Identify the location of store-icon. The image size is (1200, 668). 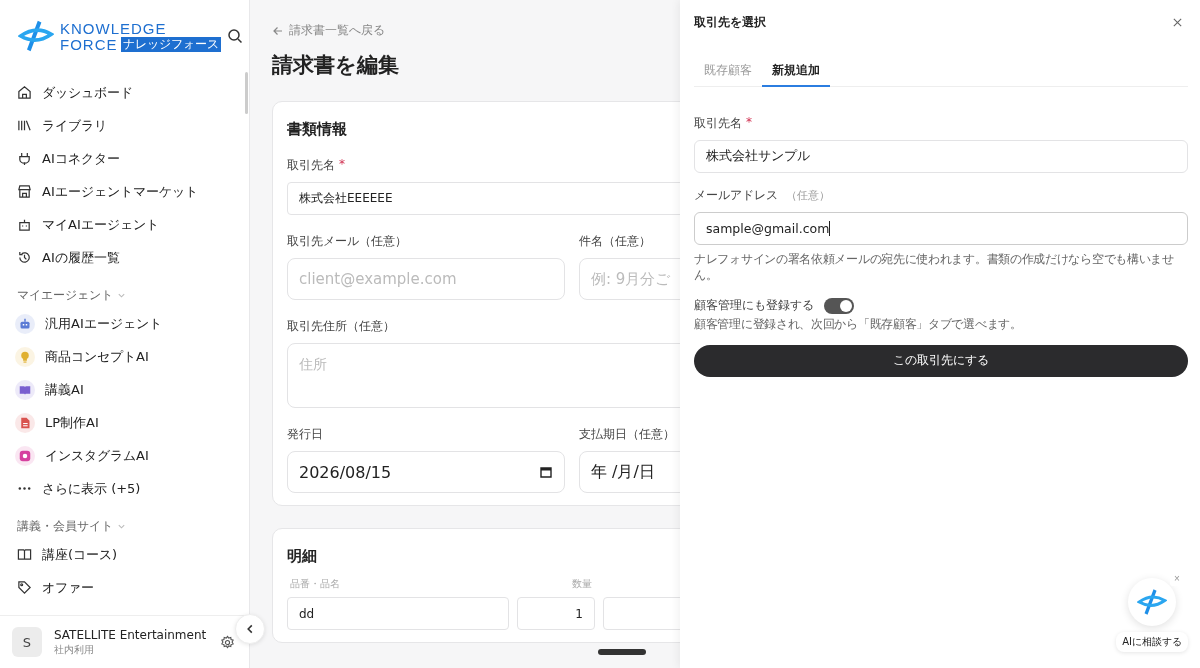
(24, 191).